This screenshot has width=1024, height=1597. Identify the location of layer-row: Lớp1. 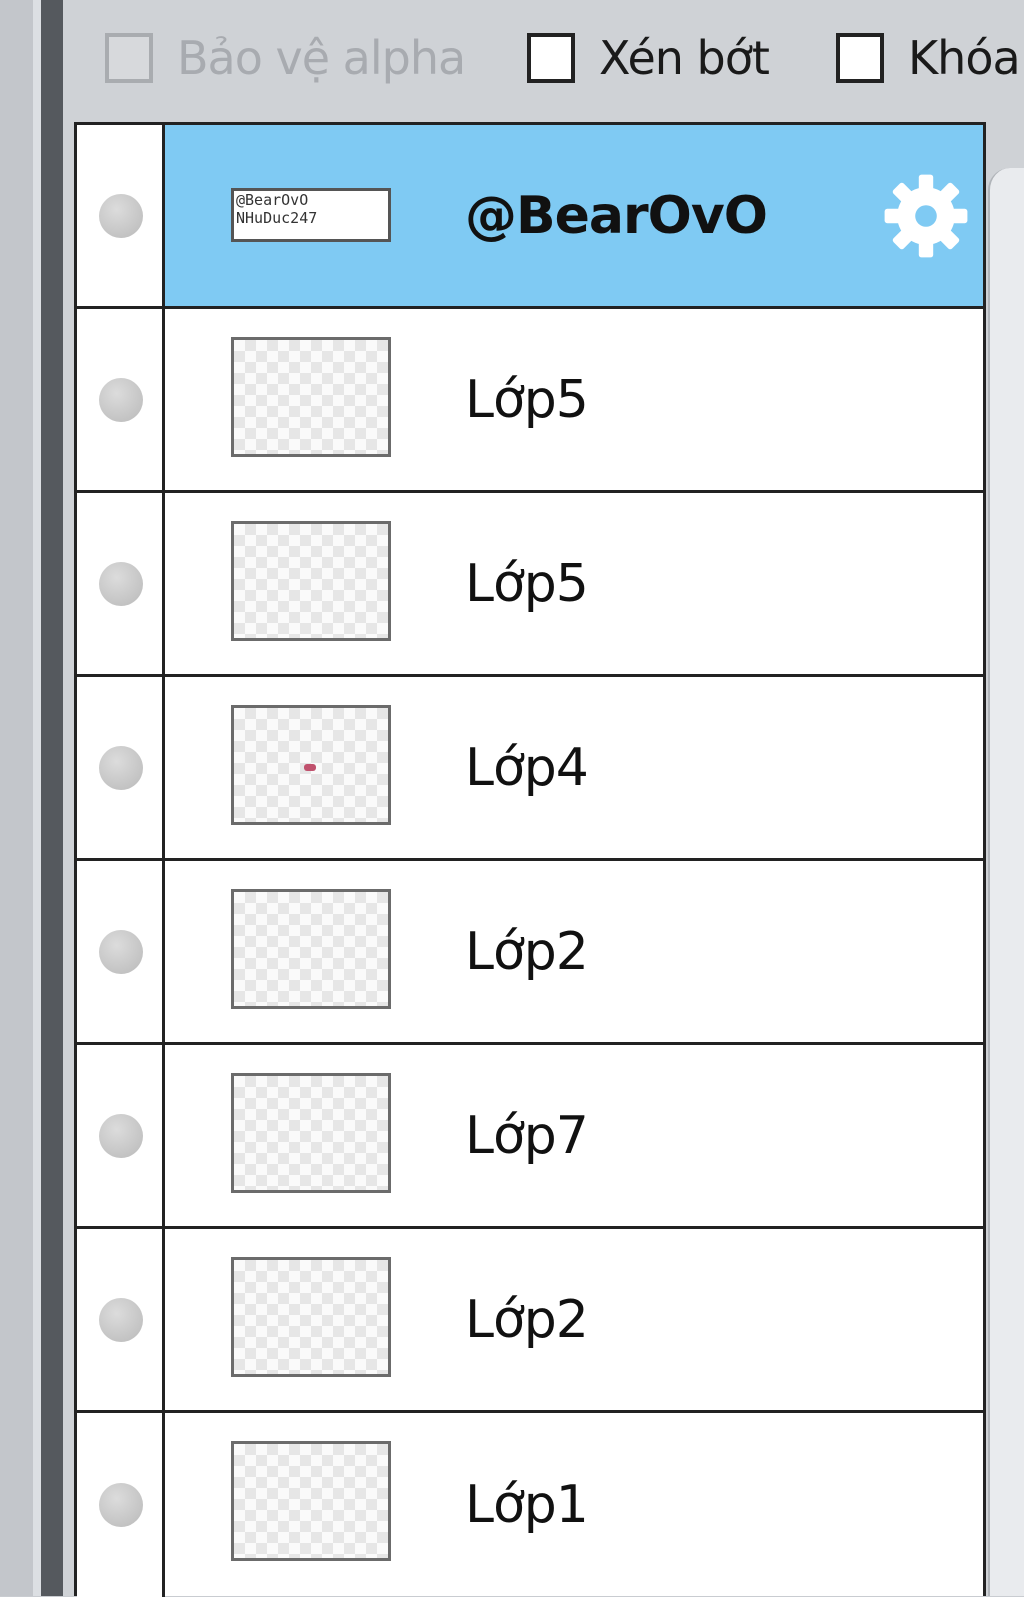
(530, 1505).